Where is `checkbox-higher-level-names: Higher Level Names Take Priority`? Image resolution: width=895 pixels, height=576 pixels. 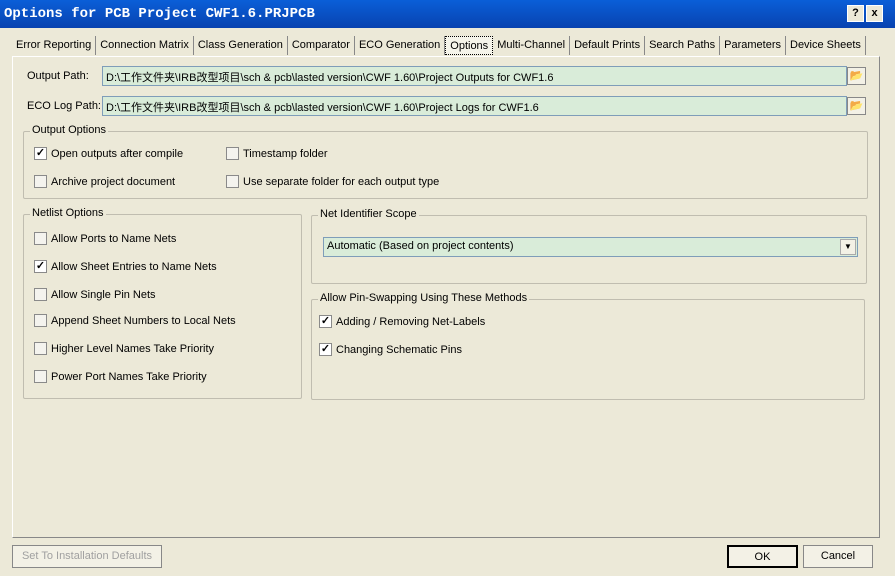
checkbox-higher-level-names: Higher Level Names Take Priority is located at coordinates (124, 348).